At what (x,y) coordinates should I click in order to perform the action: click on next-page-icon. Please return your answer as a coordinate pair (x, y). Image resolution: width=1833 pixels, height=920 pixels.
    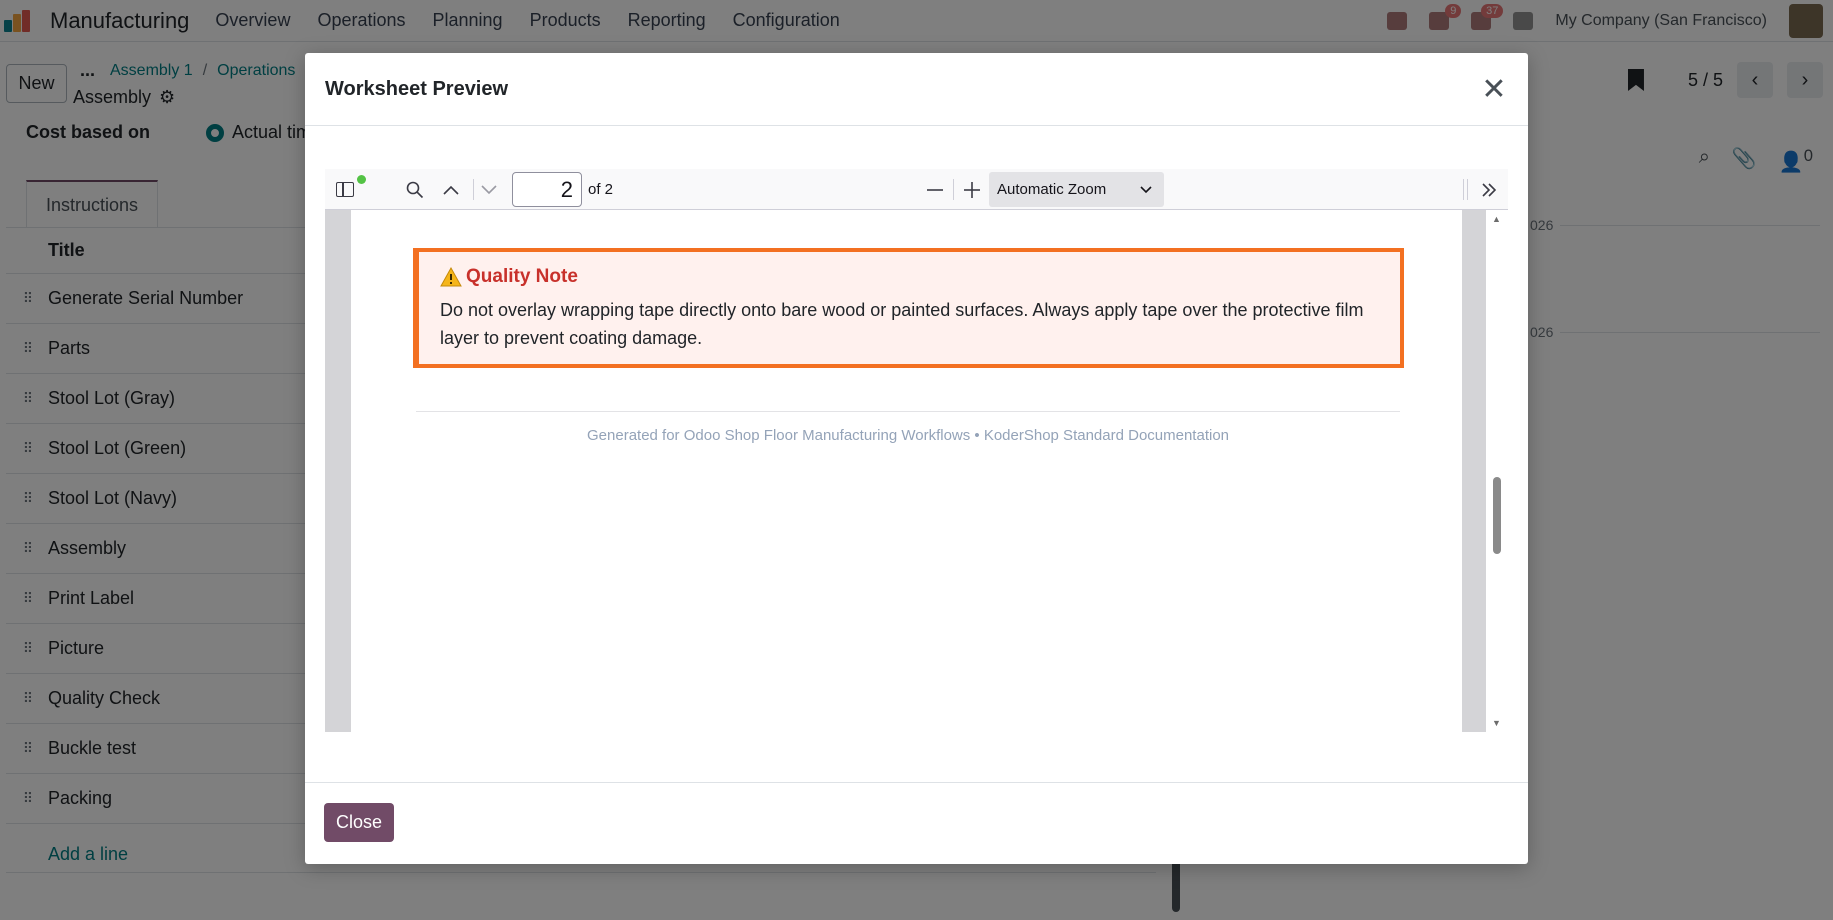
    Looking at the image, I should click on (489, 189).